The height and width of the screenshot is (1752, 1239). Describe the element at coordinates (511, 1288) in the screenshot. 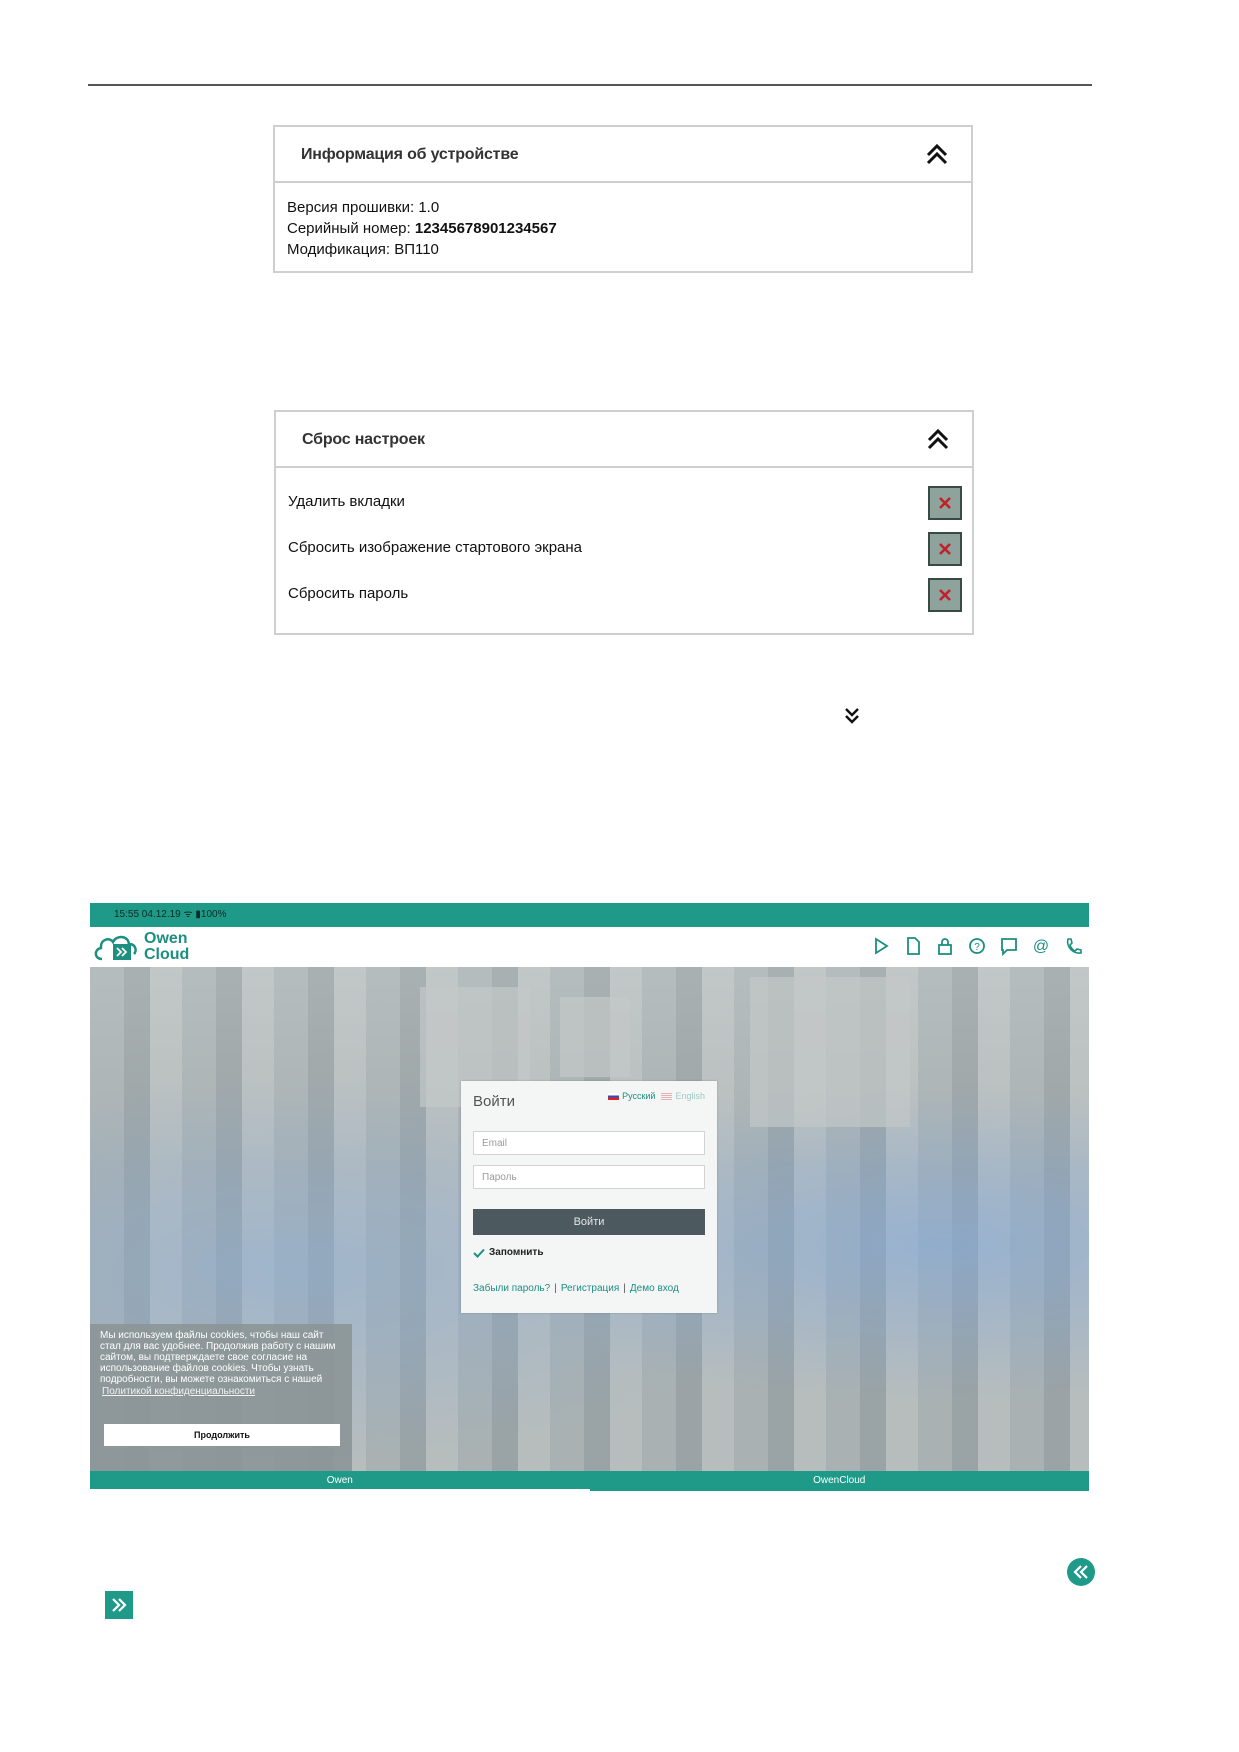

I see `forgot-password-link: Забыли пароль?` at that location.